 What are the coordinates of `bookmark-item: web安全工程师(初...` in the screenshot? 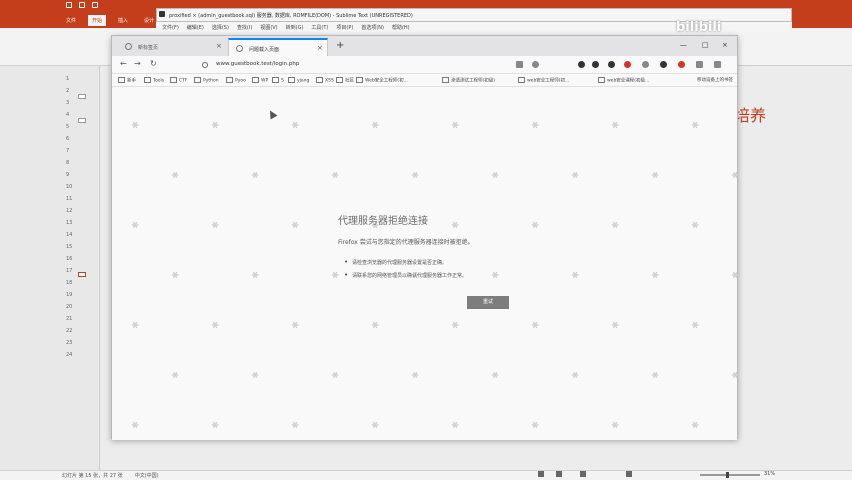 It's located at (543, 80).